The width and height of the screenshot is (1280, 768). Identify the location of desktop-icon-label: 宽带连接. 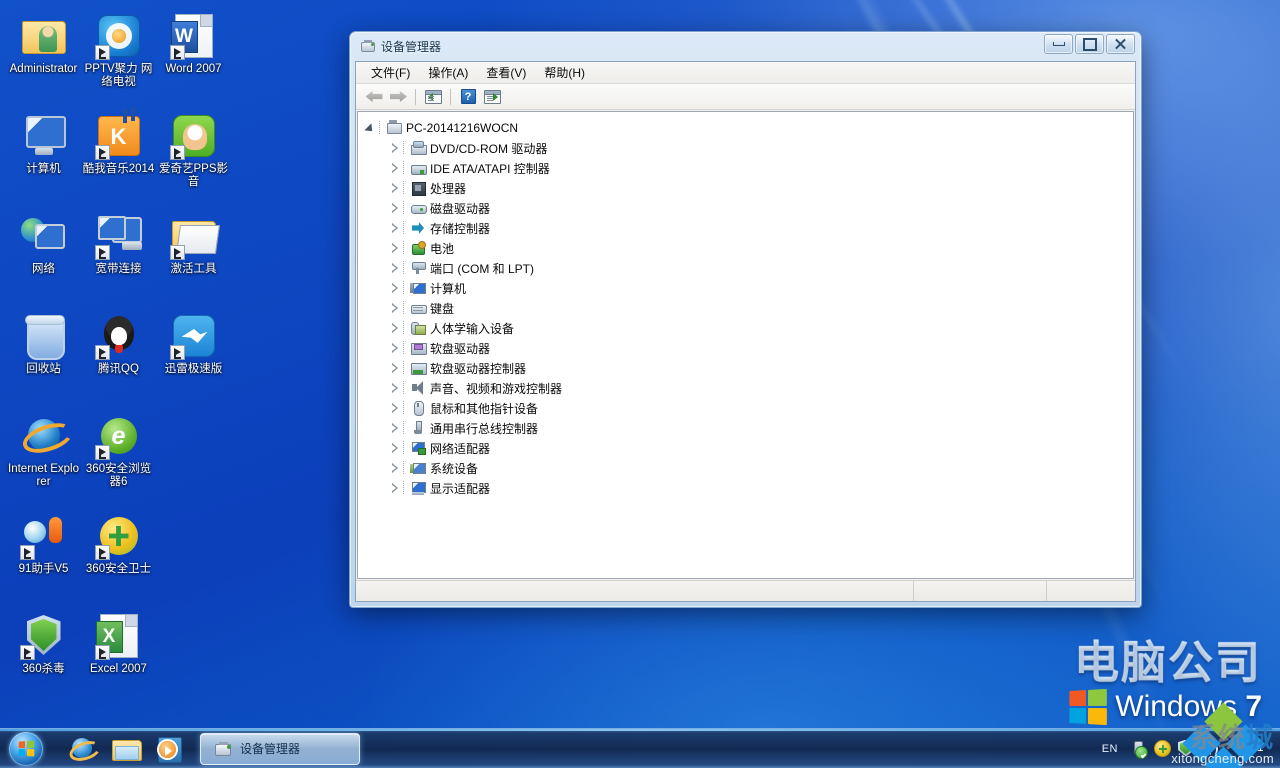
(118, 269).